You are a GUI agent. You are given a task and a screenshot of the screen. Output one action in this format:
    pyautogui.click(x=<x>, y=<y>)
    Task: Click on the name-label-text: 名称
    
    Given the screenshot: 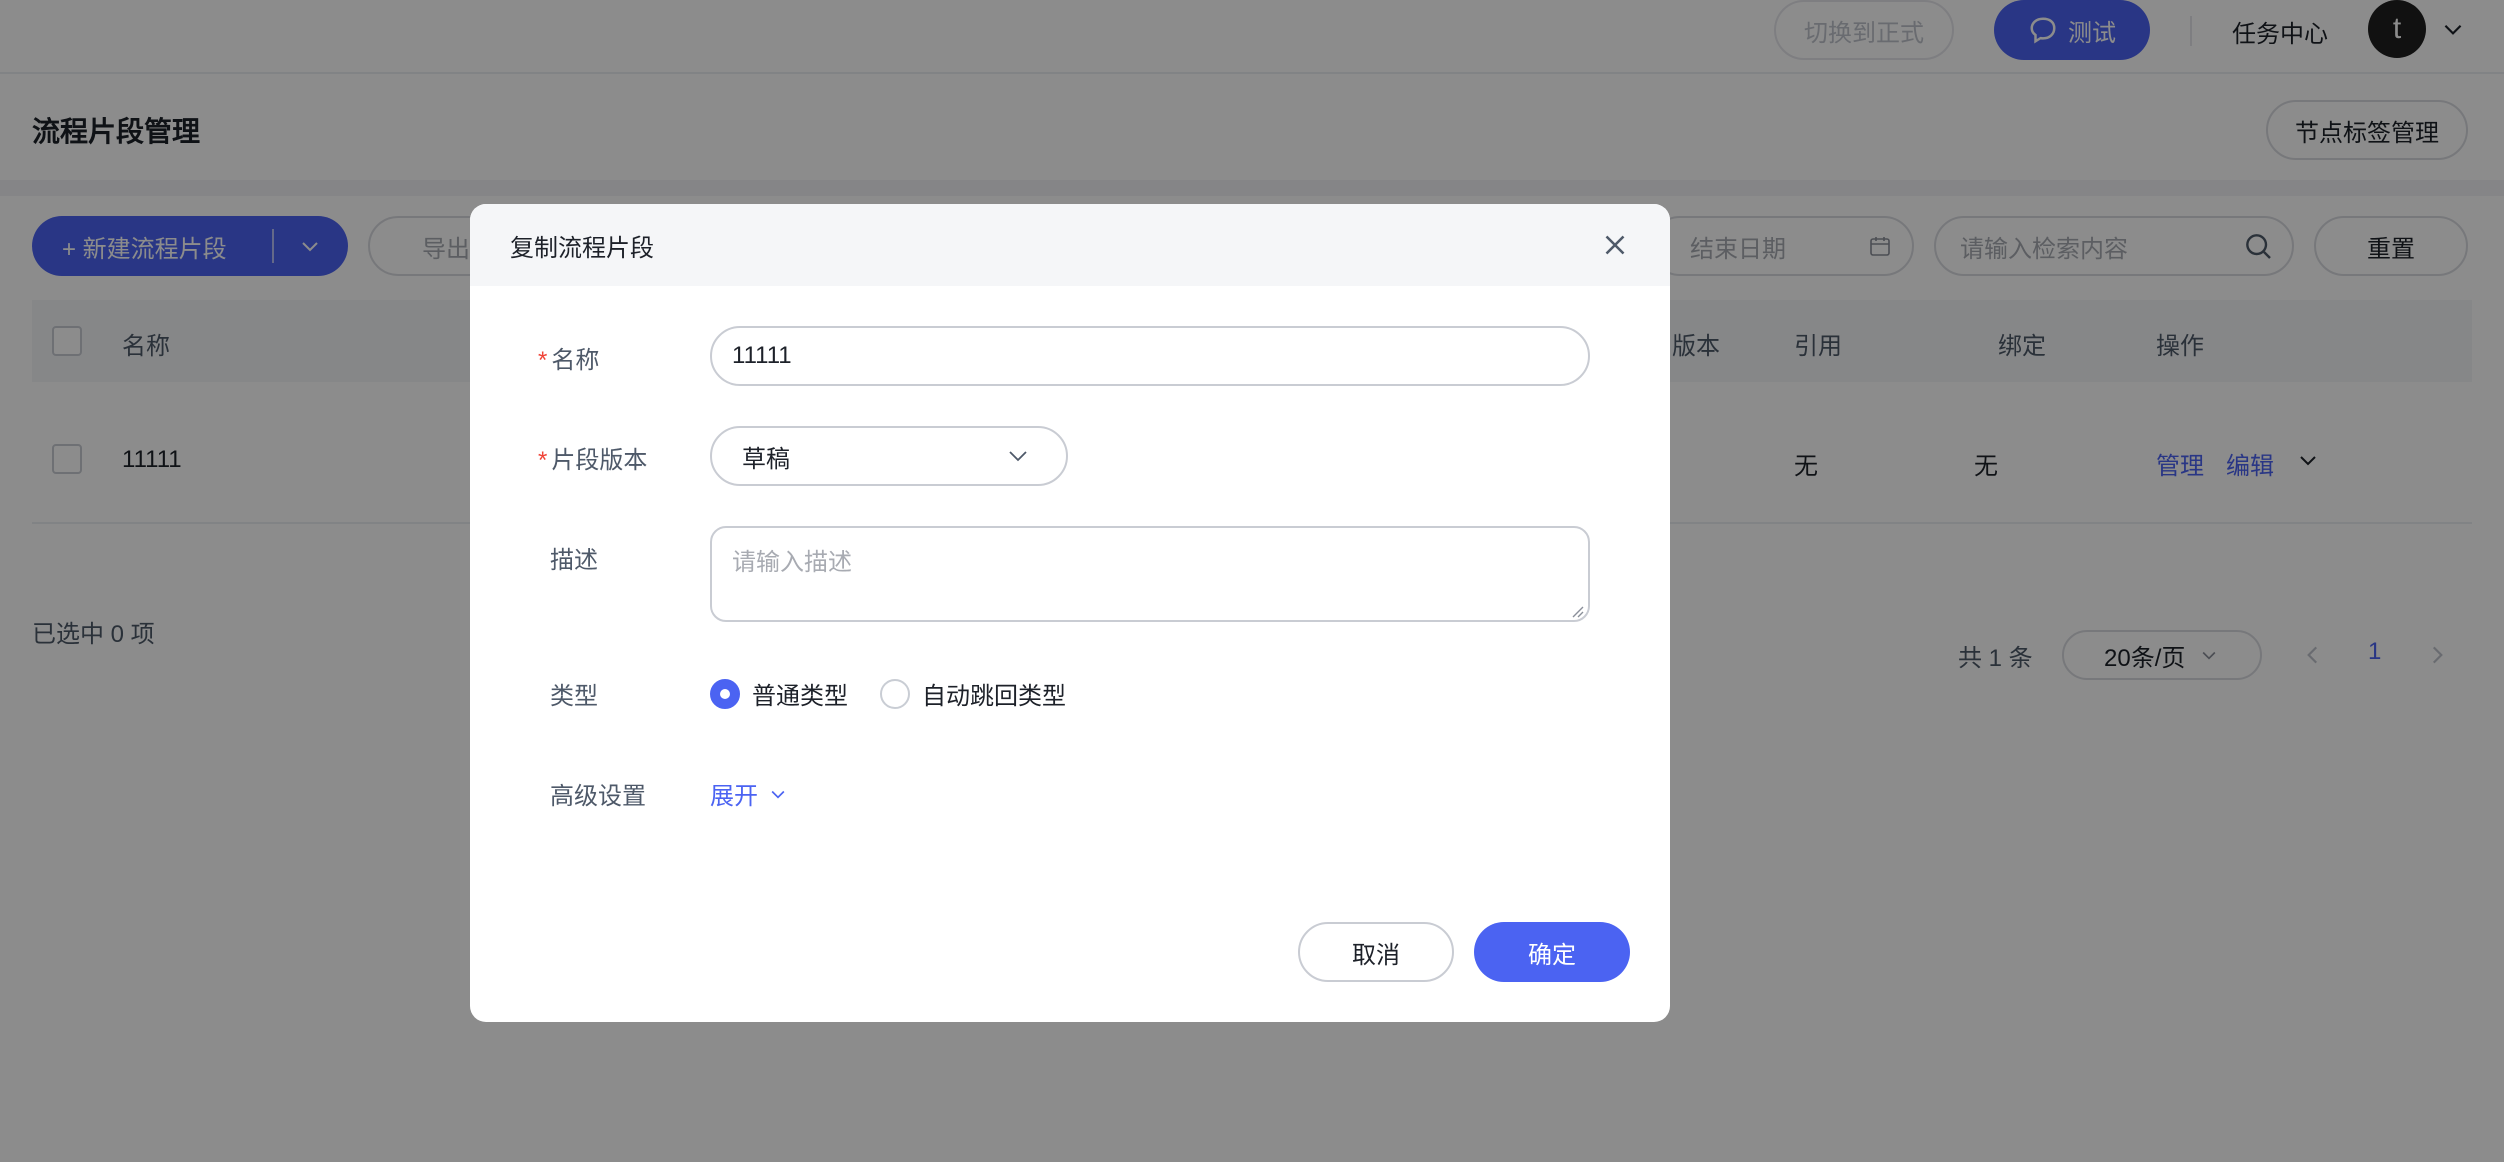 What is the action you would take?
    pyautogui.click(x=575, y=360)
    